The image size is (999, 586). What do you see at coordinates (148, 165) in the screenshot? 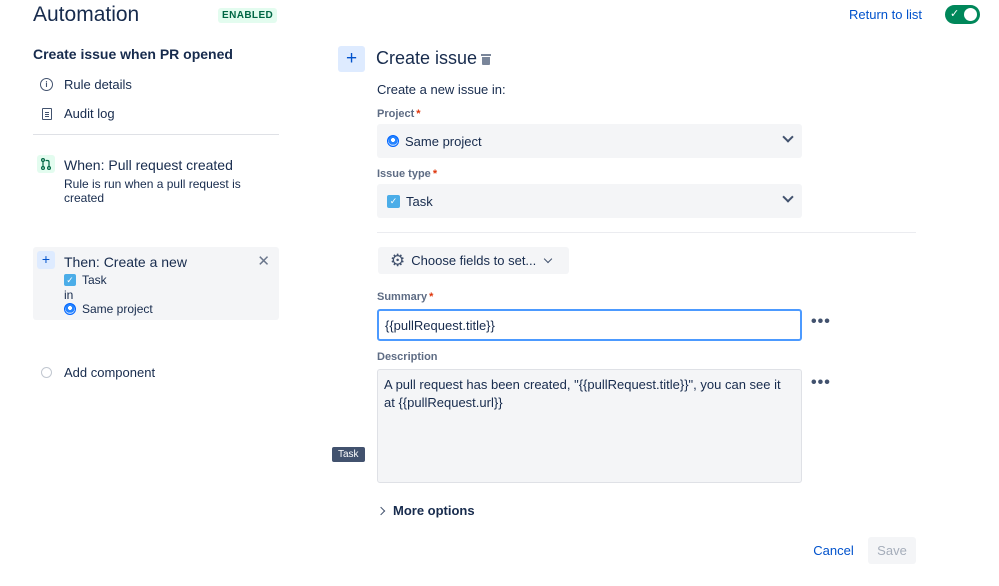
I see `trigger-title: When: Pull request created` at bounding box center [148, 165].